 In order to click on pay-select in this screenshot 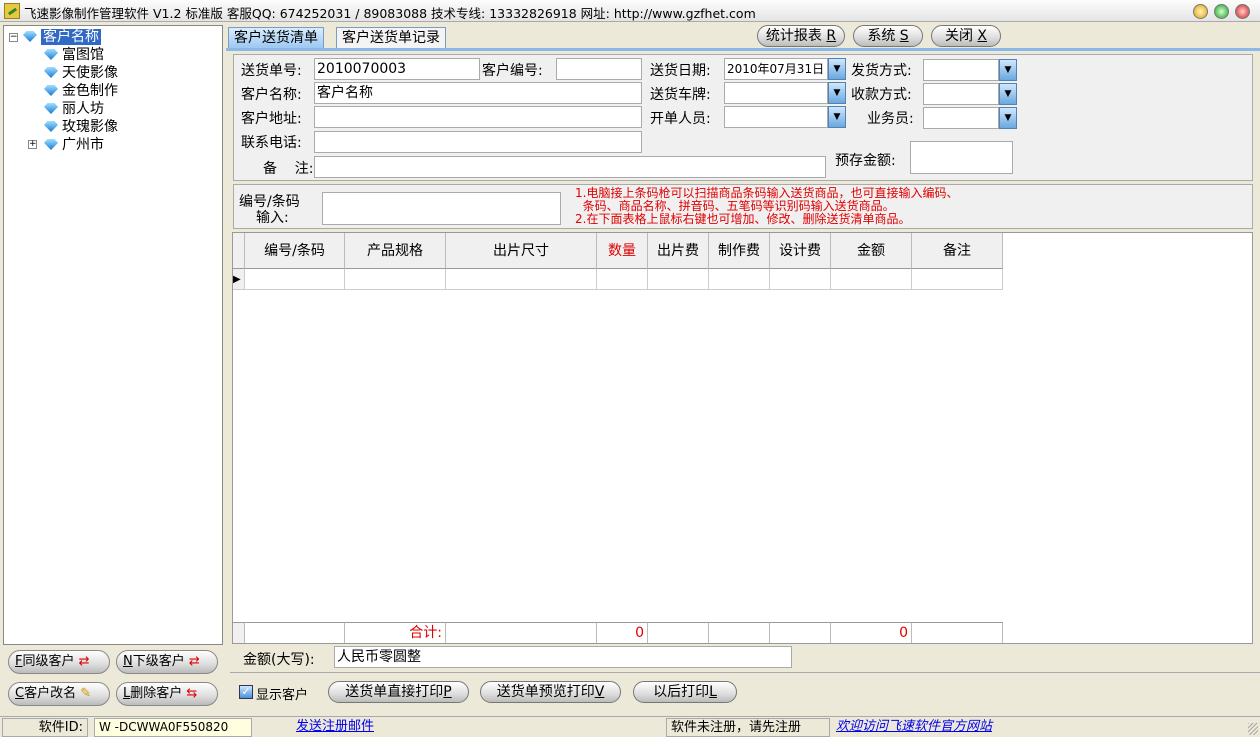, I will do `click(961, 94)`.